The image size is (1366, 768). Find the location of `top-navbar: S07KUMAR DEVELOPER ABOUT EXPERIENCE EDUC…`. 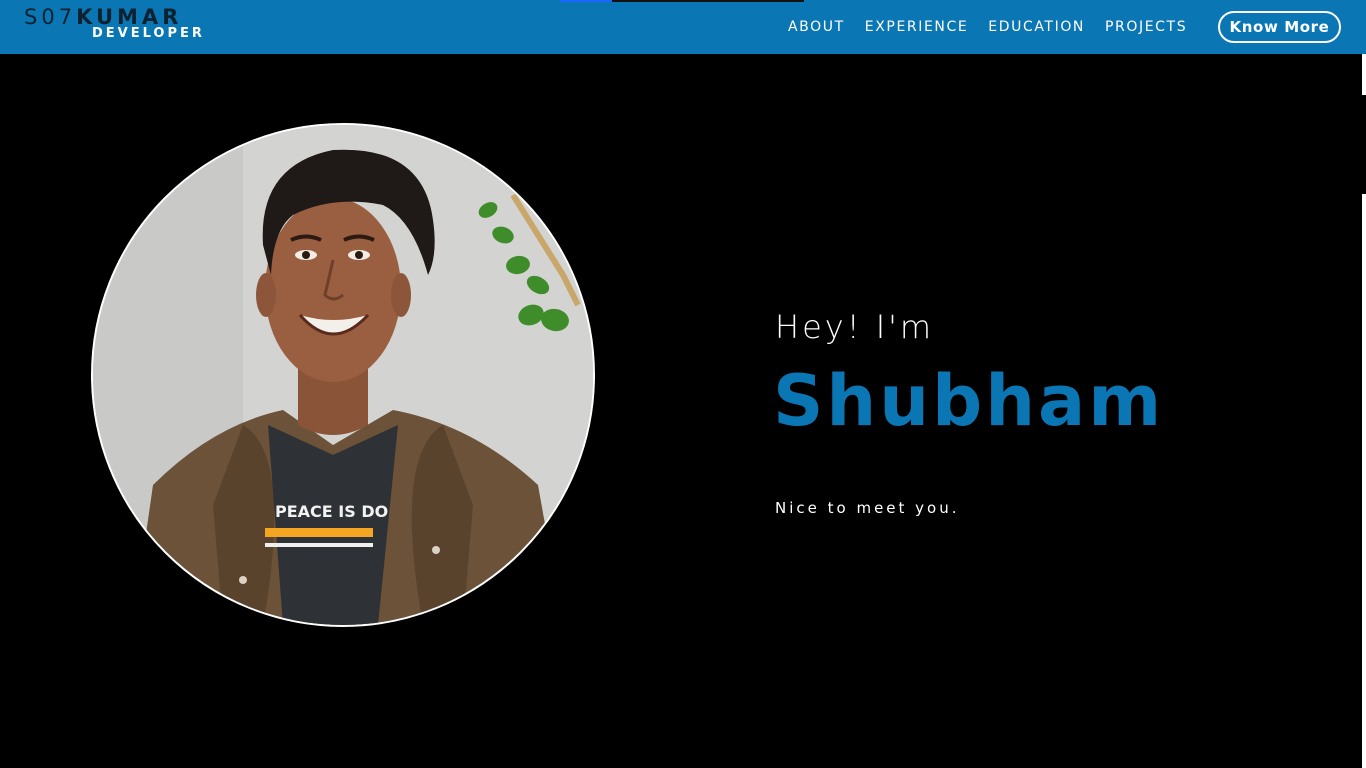

top-navbar: S07KUMAR DEVELOPER ABOUT EXPERIENCE EDUC… is located at coordinates (683, 27).